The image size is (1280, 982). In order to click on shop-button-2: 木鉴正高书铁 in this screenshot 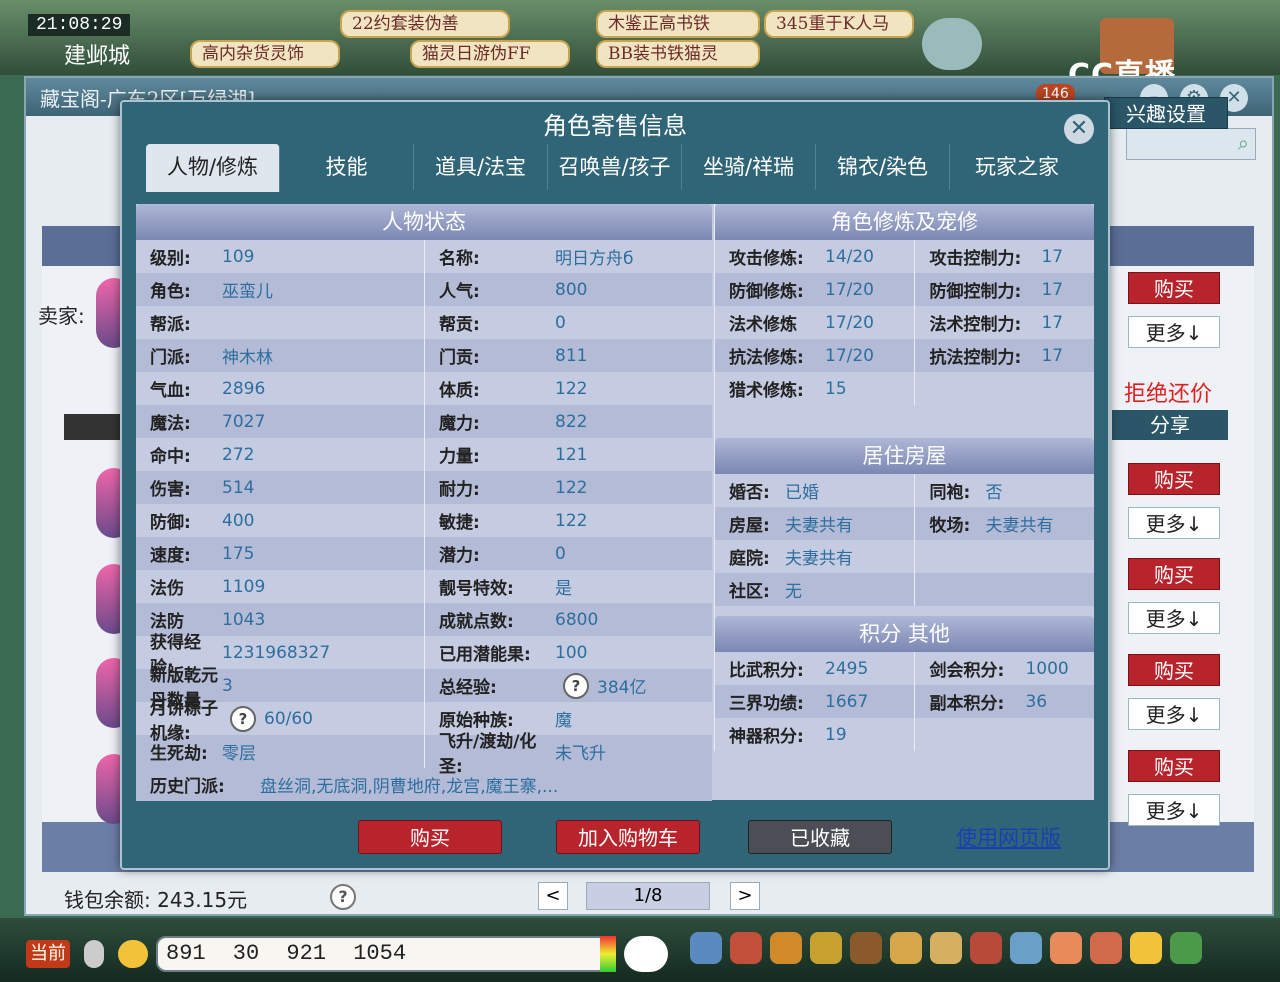, I will do `click(678, 24)`.